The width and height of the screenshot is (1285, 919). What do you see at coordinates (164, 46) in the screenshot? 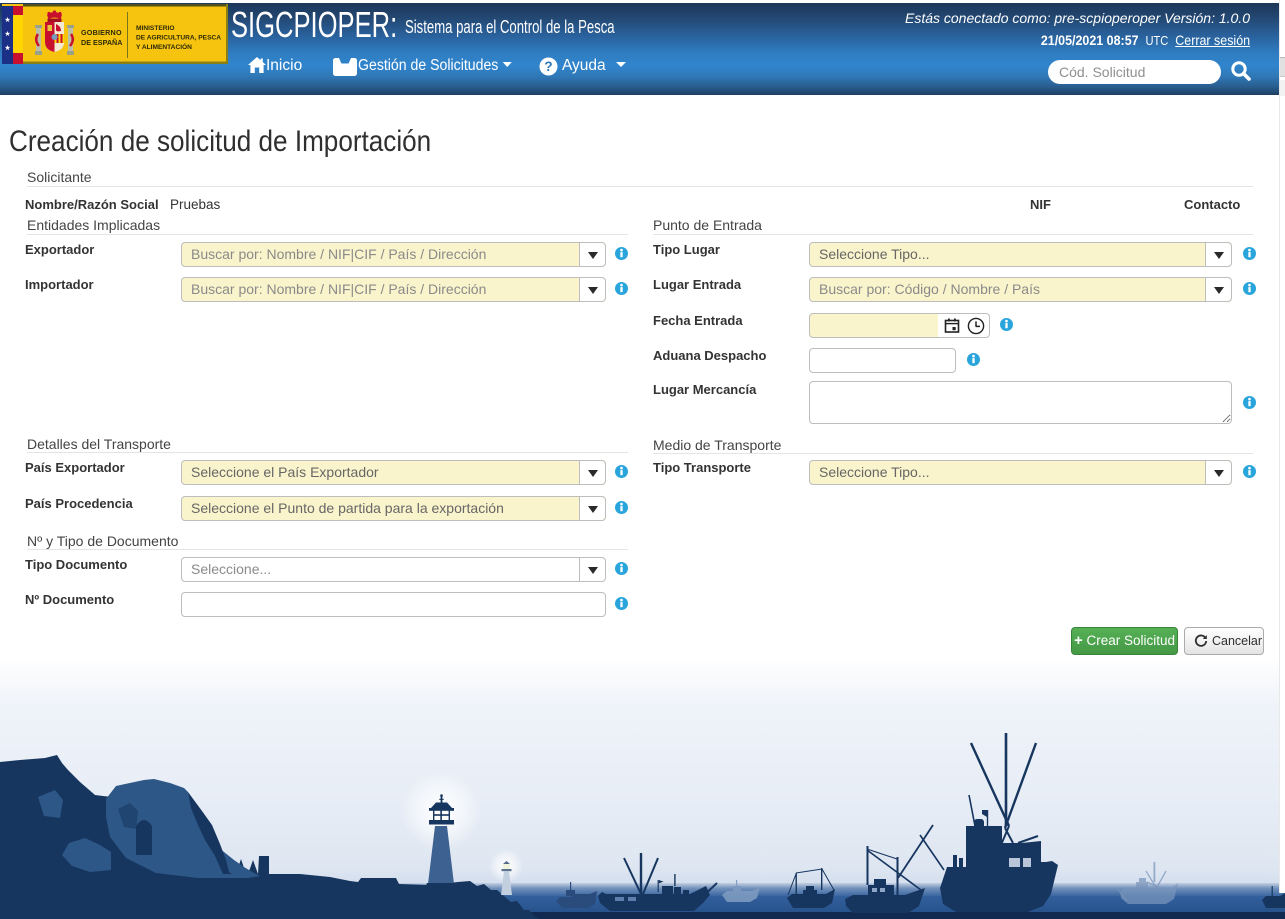
I see `svg-text: Y ALIMENTACIÓN` at bounding box center [164, 46].